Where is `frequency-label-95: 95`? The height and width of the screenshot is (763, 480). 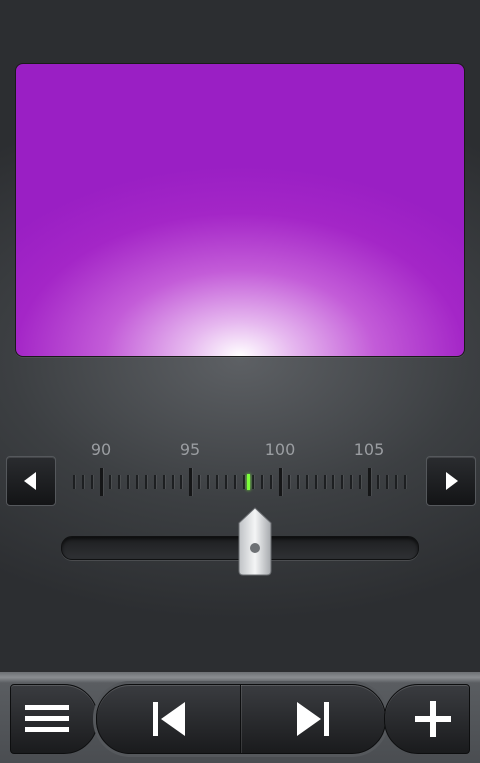
frequency-label-95: 95 is located at coordinates (190, 449).